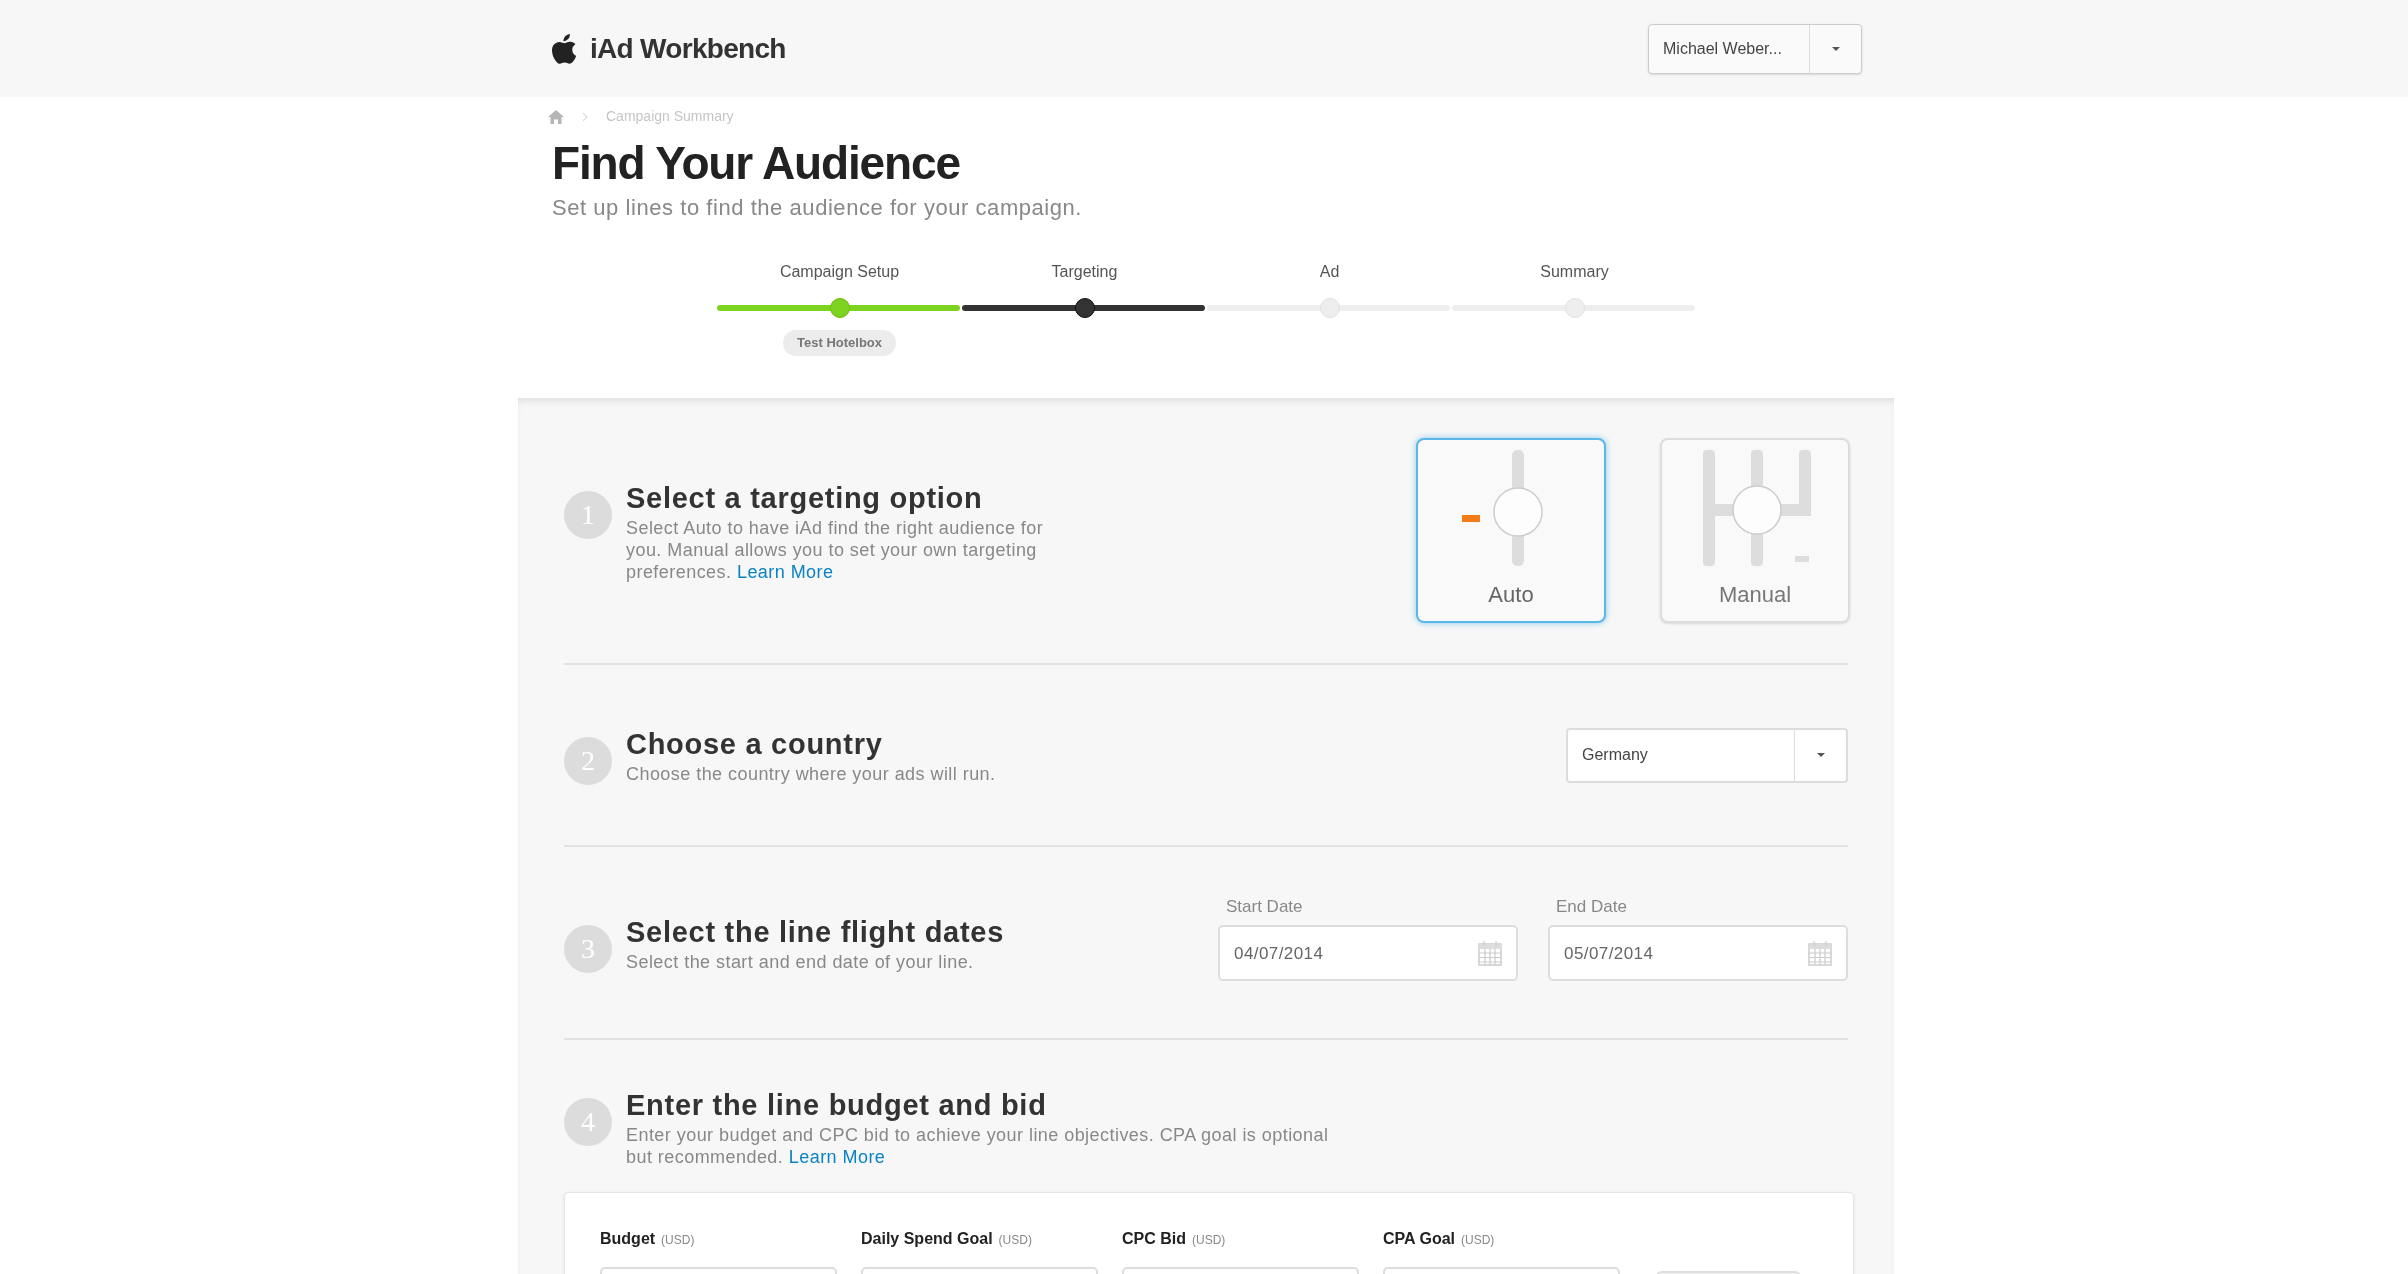 The image size is (2408, 1274). I want to click on targeting-option-card: Manual, so click(1755, 530).